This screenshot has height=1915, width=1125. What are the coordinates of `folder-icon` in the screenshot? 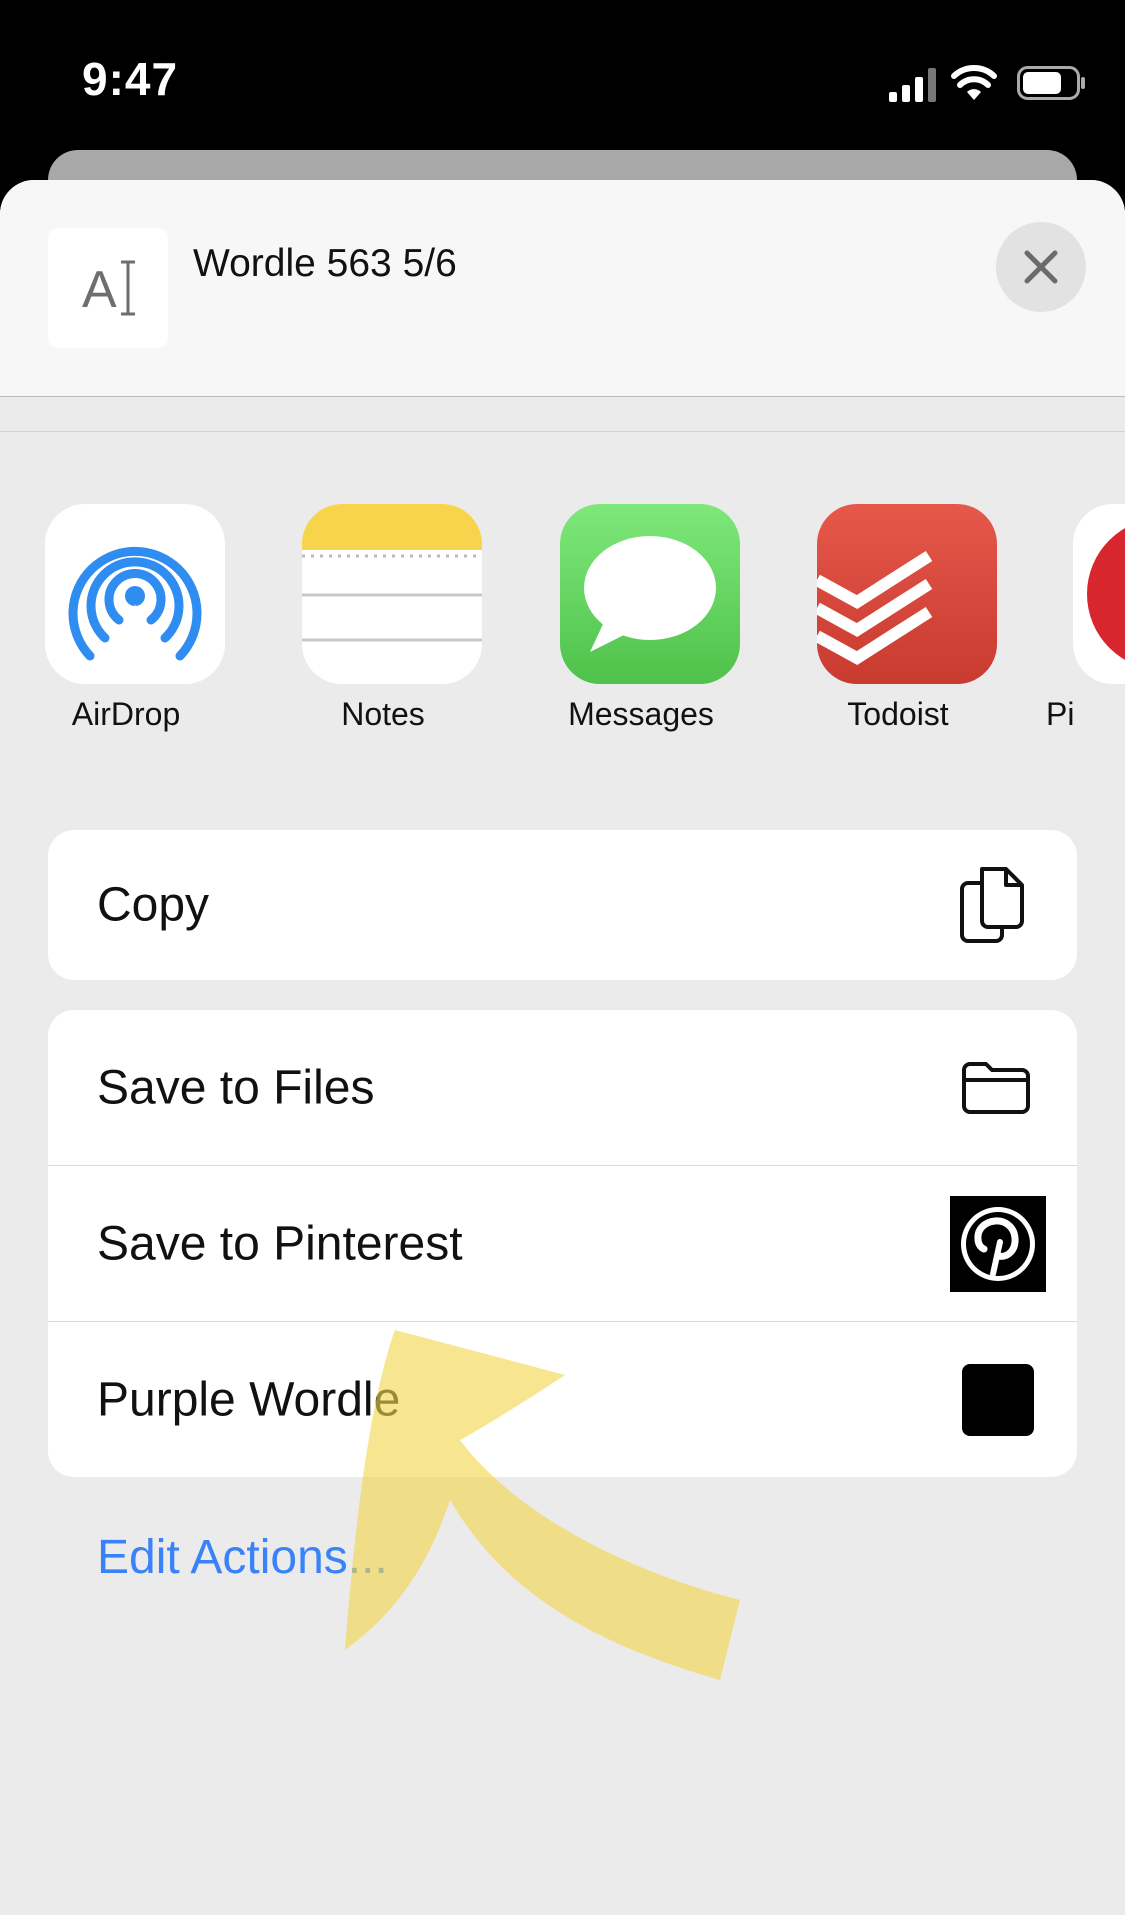 It's located at (996, 1087).